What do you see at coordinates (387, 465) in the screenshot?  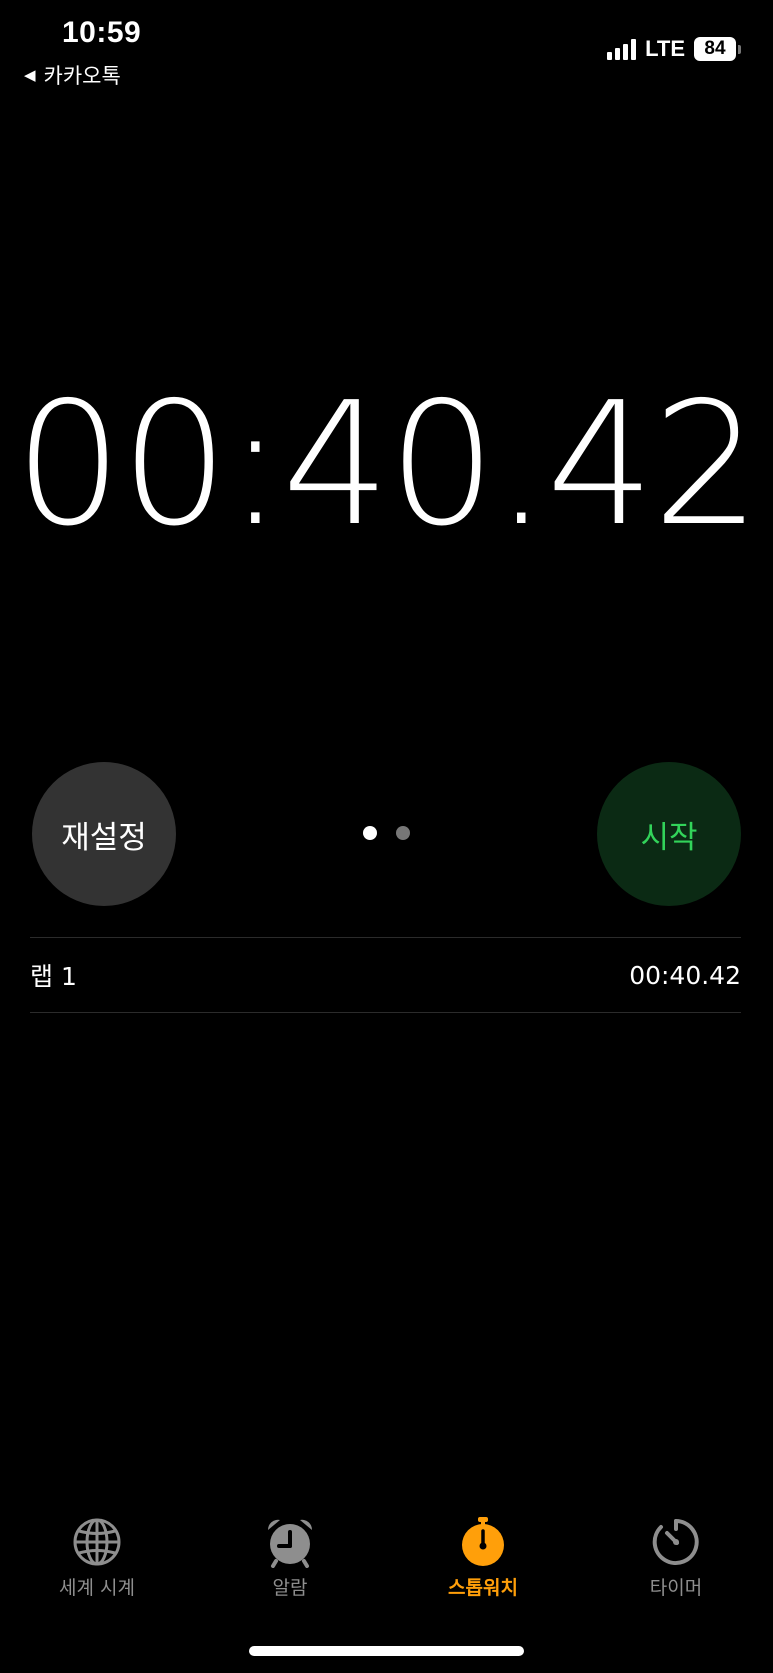 I see `stopwatch-display: 00:40.42` at bounding box center [387, 465].